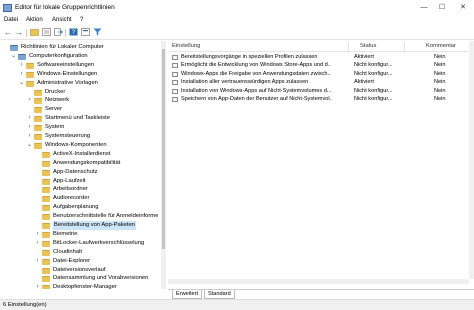 The height and width of the screenshot is (310, 474). Describe the element at coordinates (80, 270) in the screenshot. I see `tree-item: Dateiversionsverlauf` at that location.